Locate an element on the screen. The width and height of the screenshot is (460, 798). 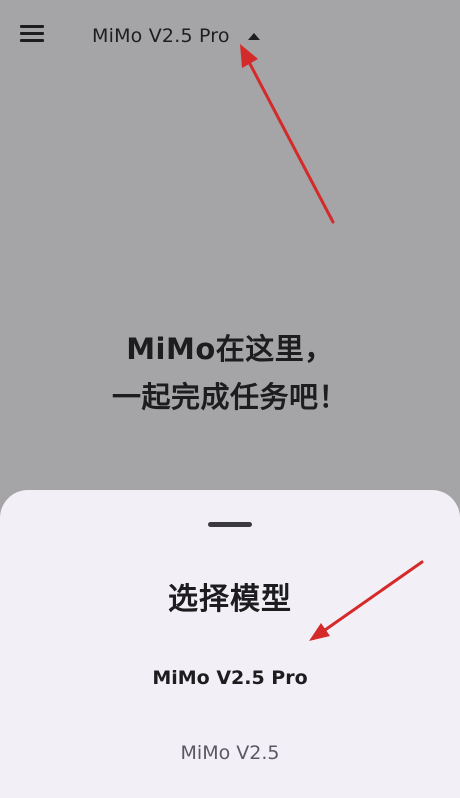
annotation-arrow-top is located at coordinates (287, 134).